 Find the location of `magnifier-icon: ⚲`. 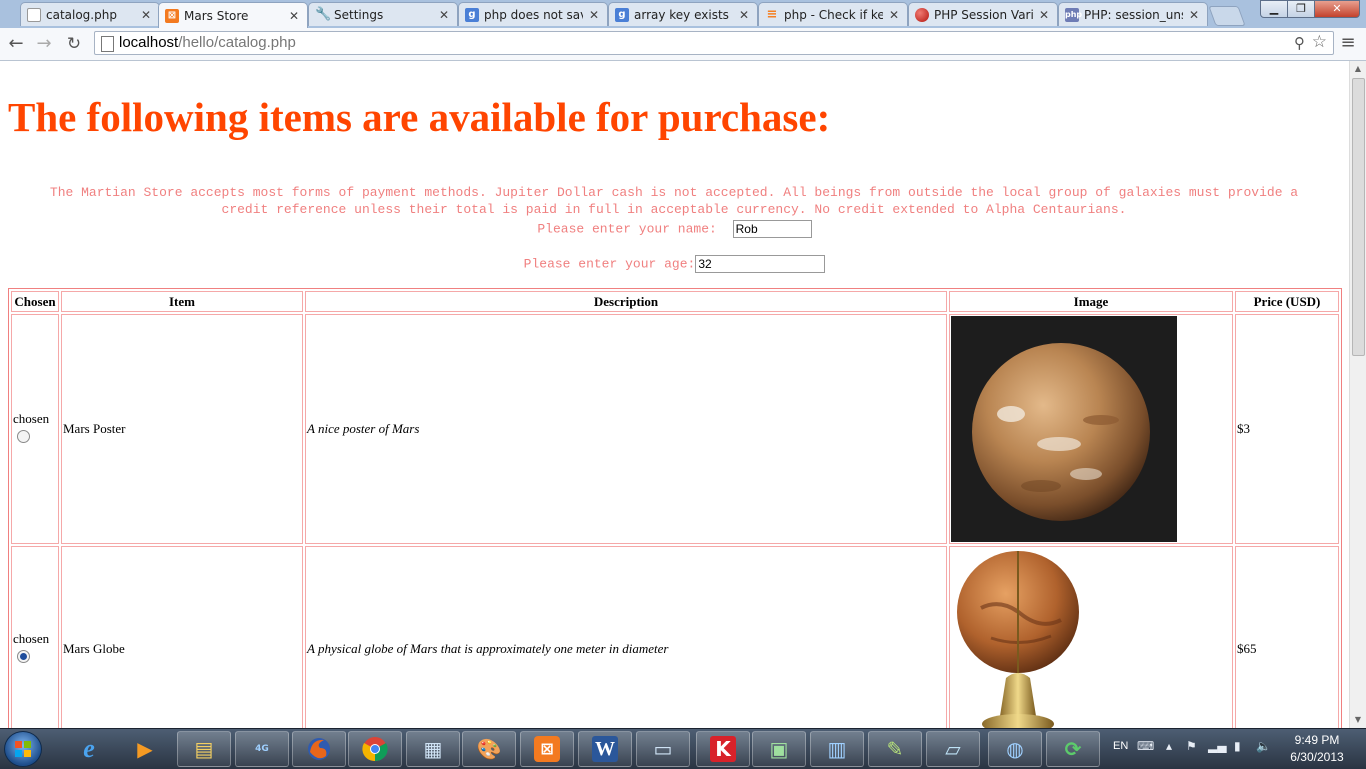

magnifier-icon: ⚲ is located at coordinates (1299, 43).